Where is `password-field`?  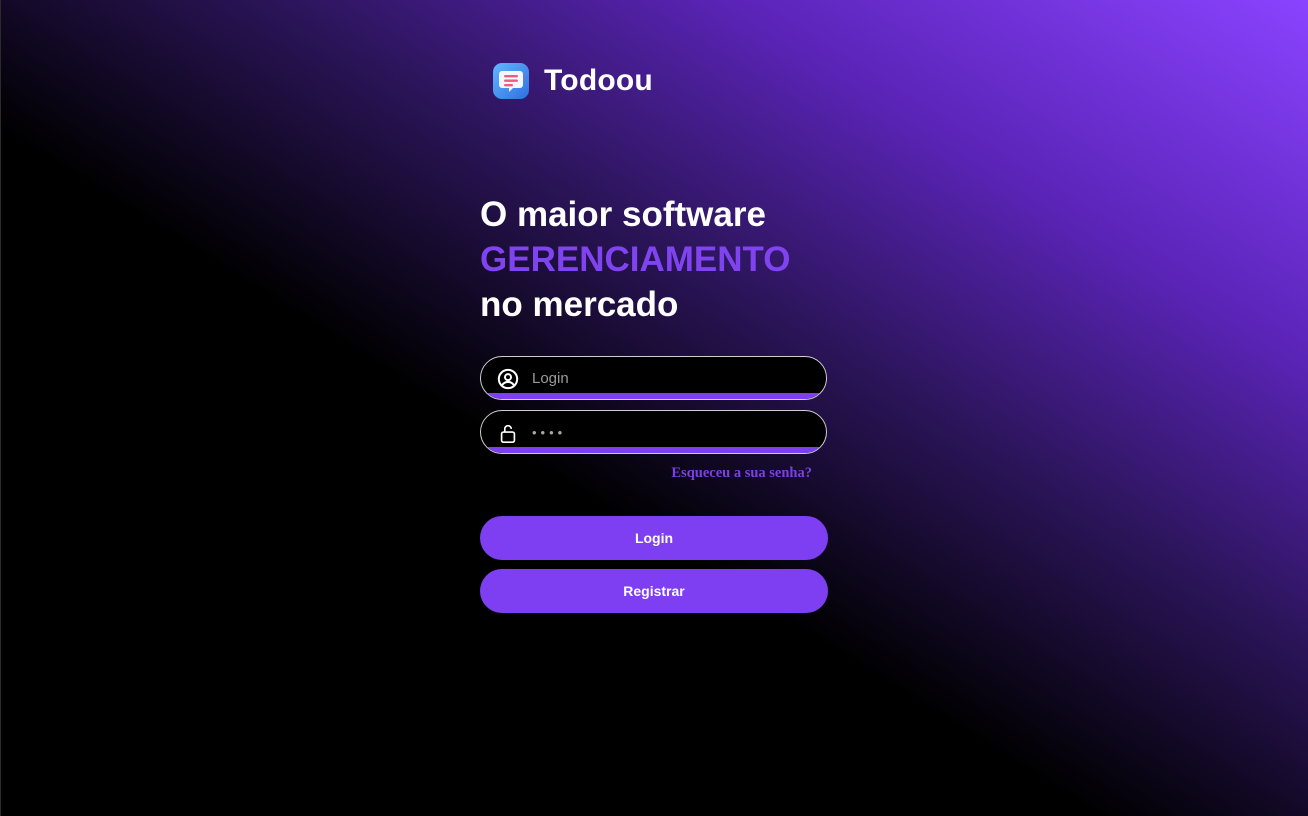 password-field is located at coordinates (653, 432).